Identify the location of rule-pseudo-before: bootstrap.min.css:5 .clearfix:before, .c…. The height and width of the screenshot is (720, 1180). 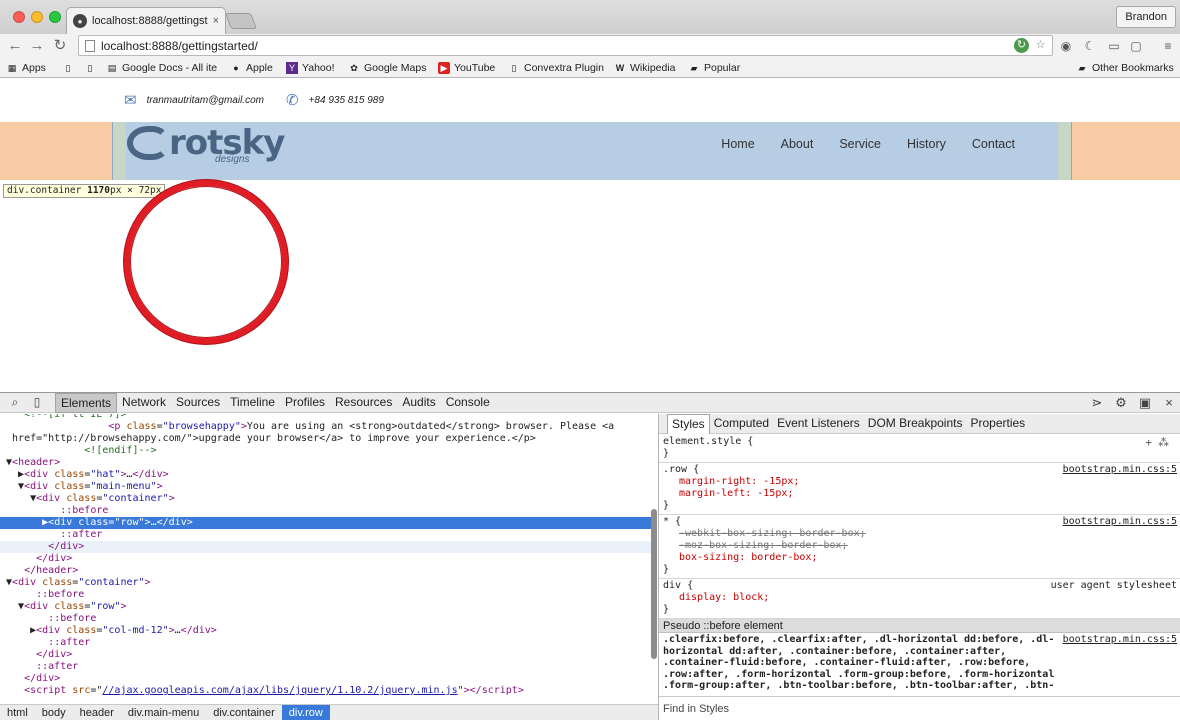
(919, 663).